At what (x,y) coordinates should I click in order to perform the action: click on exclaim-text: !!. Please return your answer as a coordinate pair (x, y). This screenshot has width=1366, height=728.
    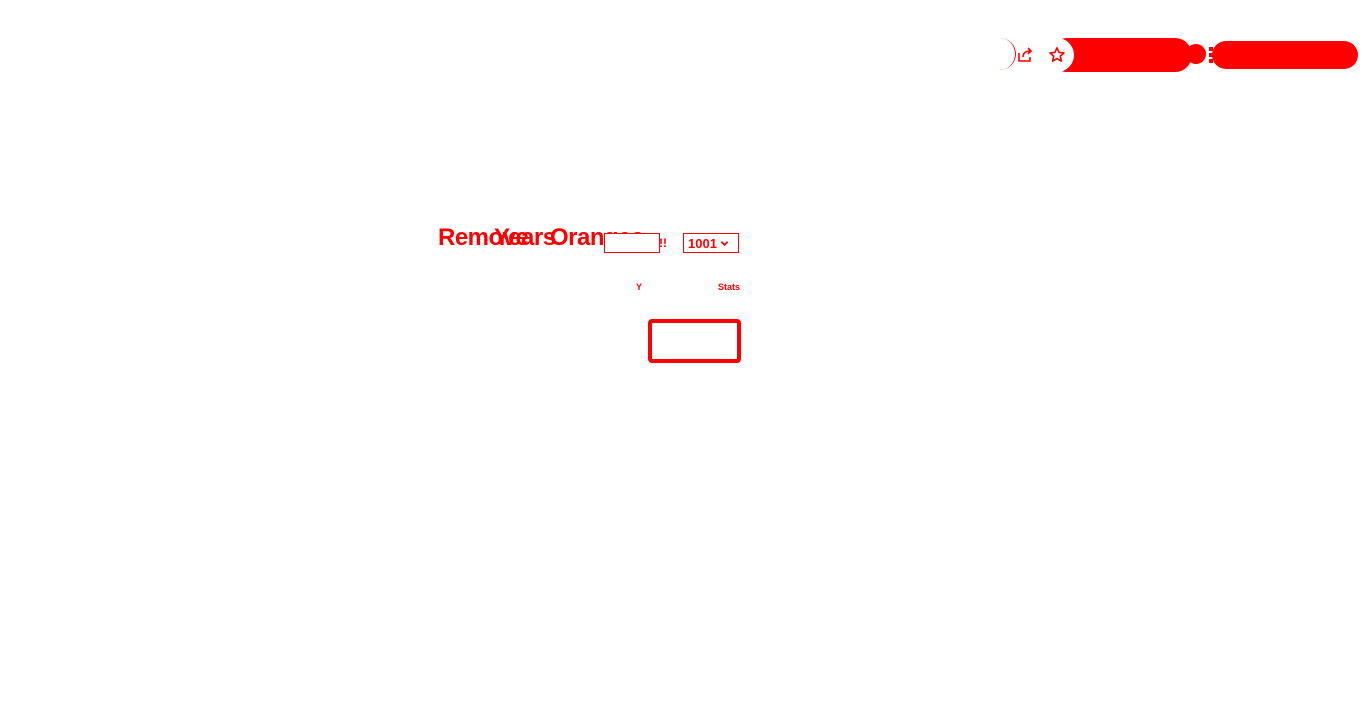
    Looking at the image, I should click on (663, 243).